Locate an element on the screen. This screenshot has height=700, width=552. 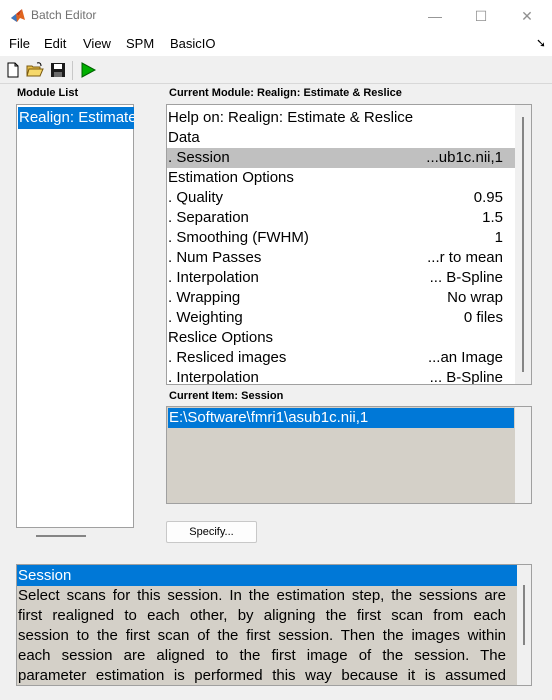
module-row: . Separation 1.5 is located at coordinates (341, 218).